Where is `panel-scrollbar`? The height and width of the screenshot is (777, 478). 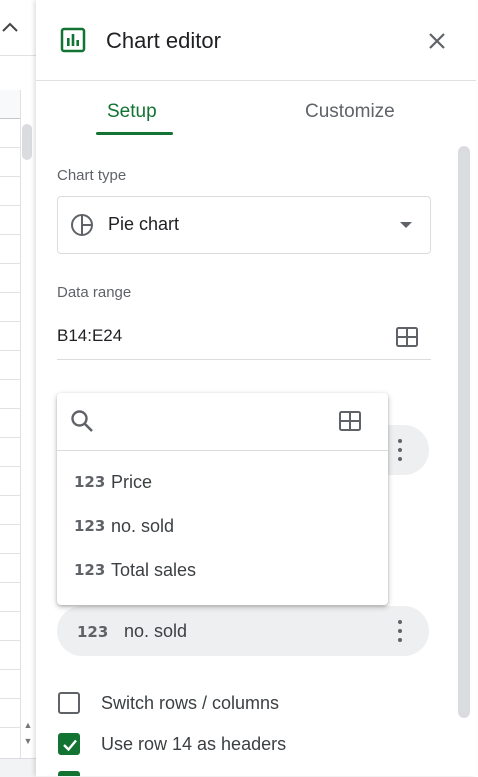 panel-scrollbar is located at coordinates (464, 432).